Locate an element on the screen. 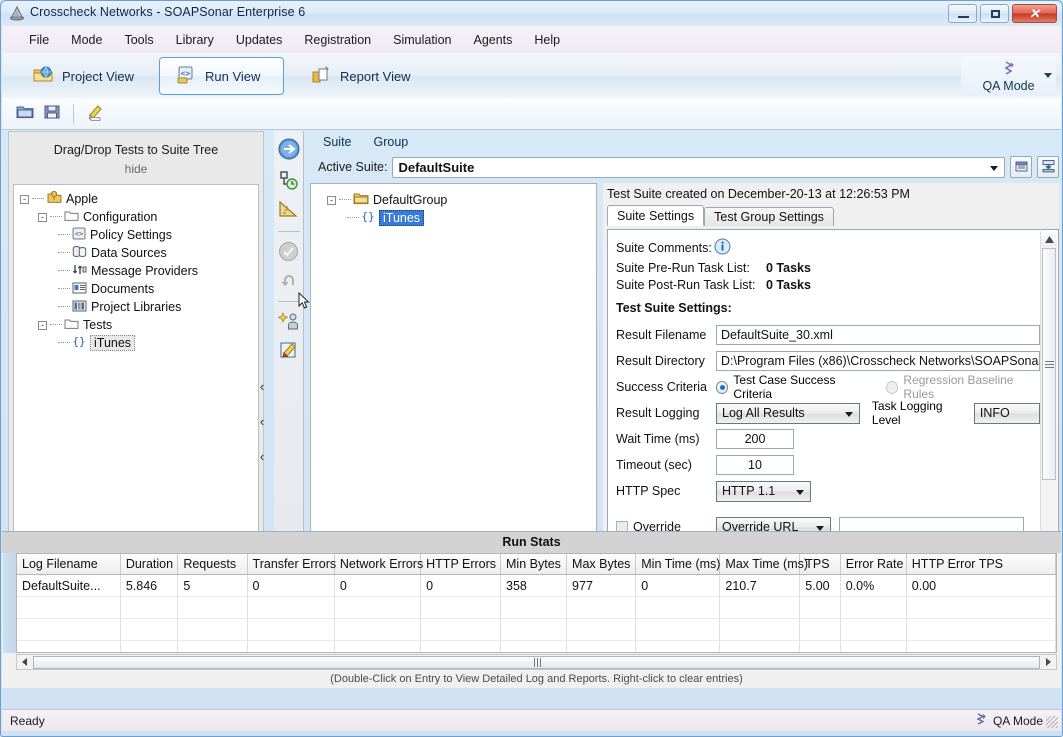  timeout-row: Timeout (sec) 10 is located at coordinates (828, 465).